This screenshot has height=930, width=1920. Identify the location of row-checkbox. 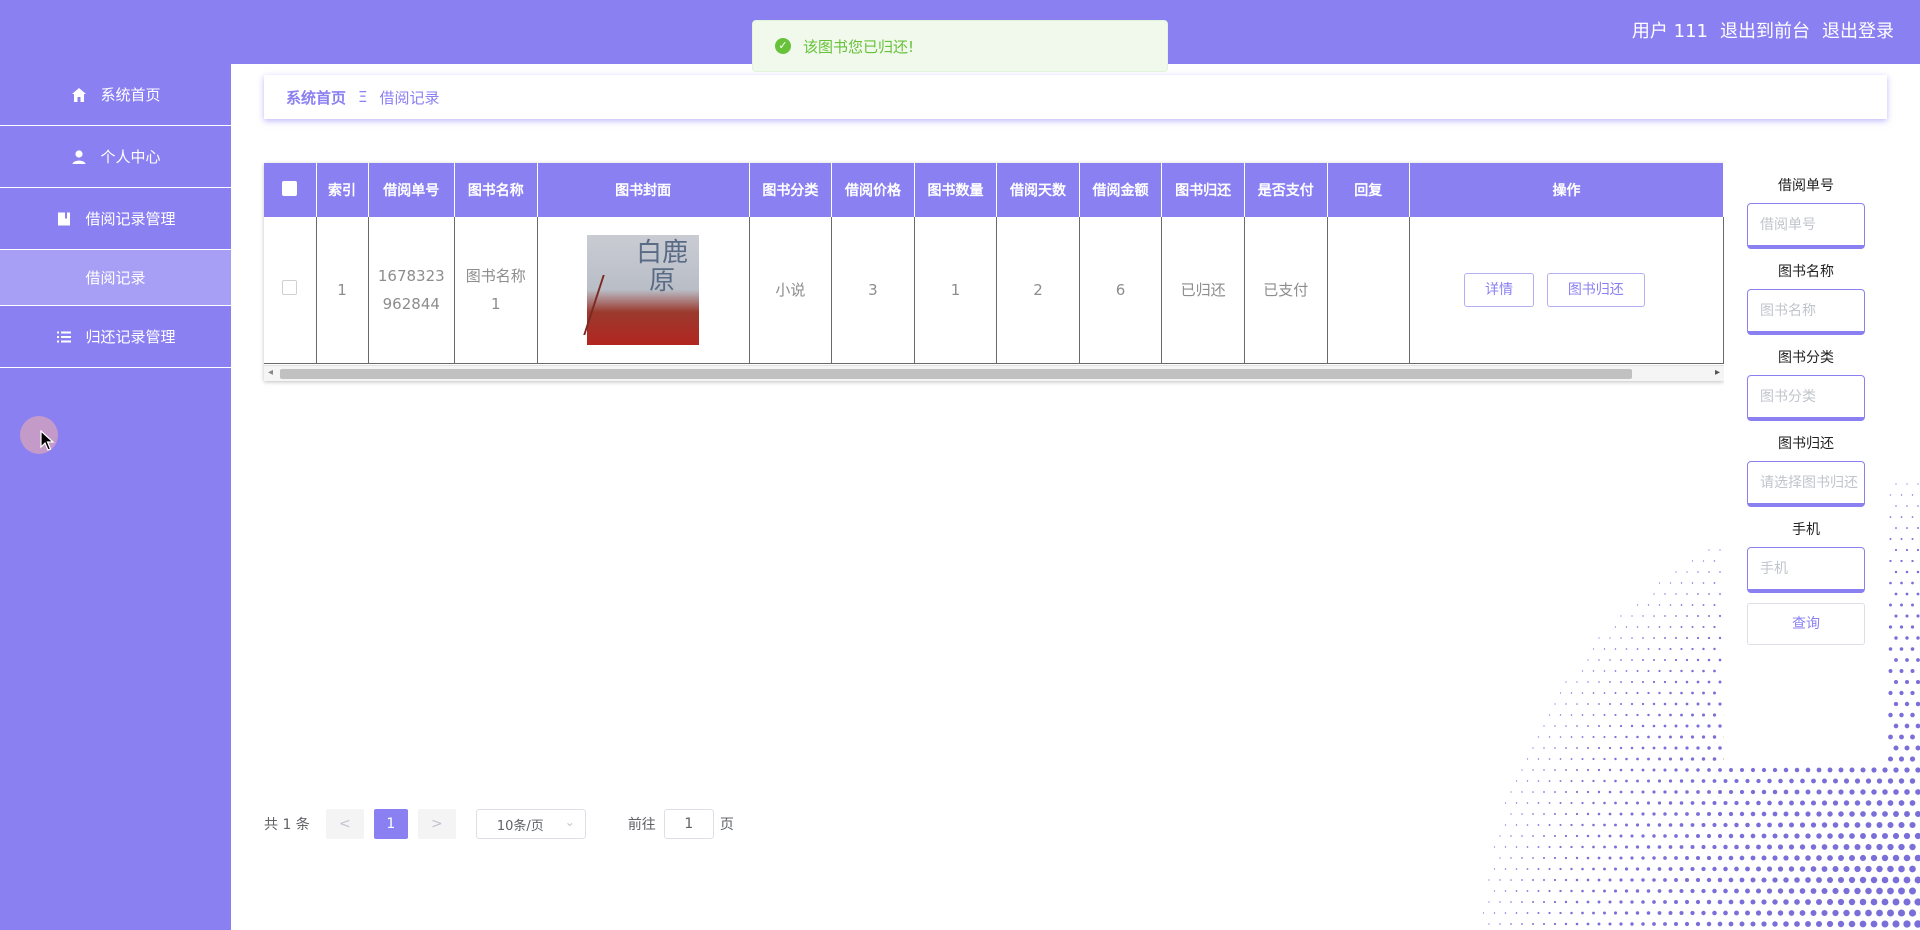
(290, 287).